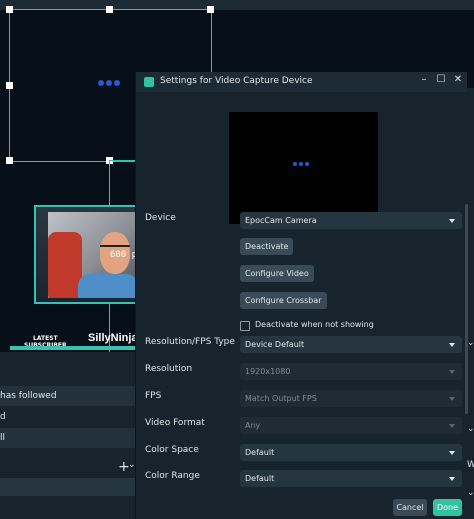 Image resolution: width=474 pixels, height=519 pixels. Describe the element at coordinates (351, 220) in the screenshot. I see `device-select: EpocCam Camera` at that location.